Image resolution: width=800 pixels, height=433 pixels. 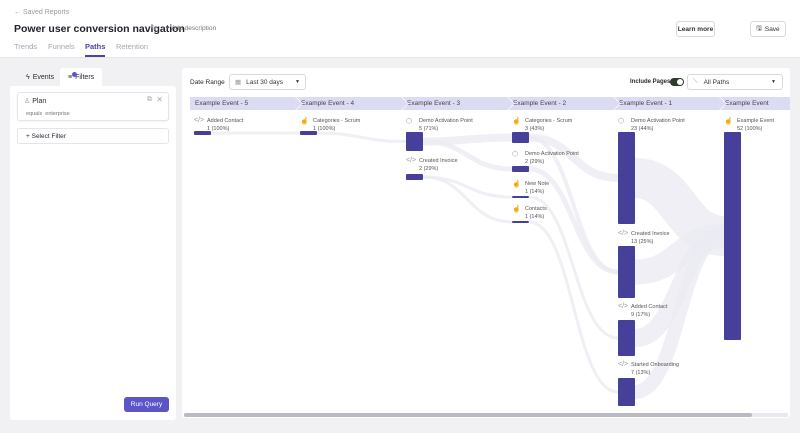 I want to click on lightning-icon: ϟ, so click(x=28, y=77).